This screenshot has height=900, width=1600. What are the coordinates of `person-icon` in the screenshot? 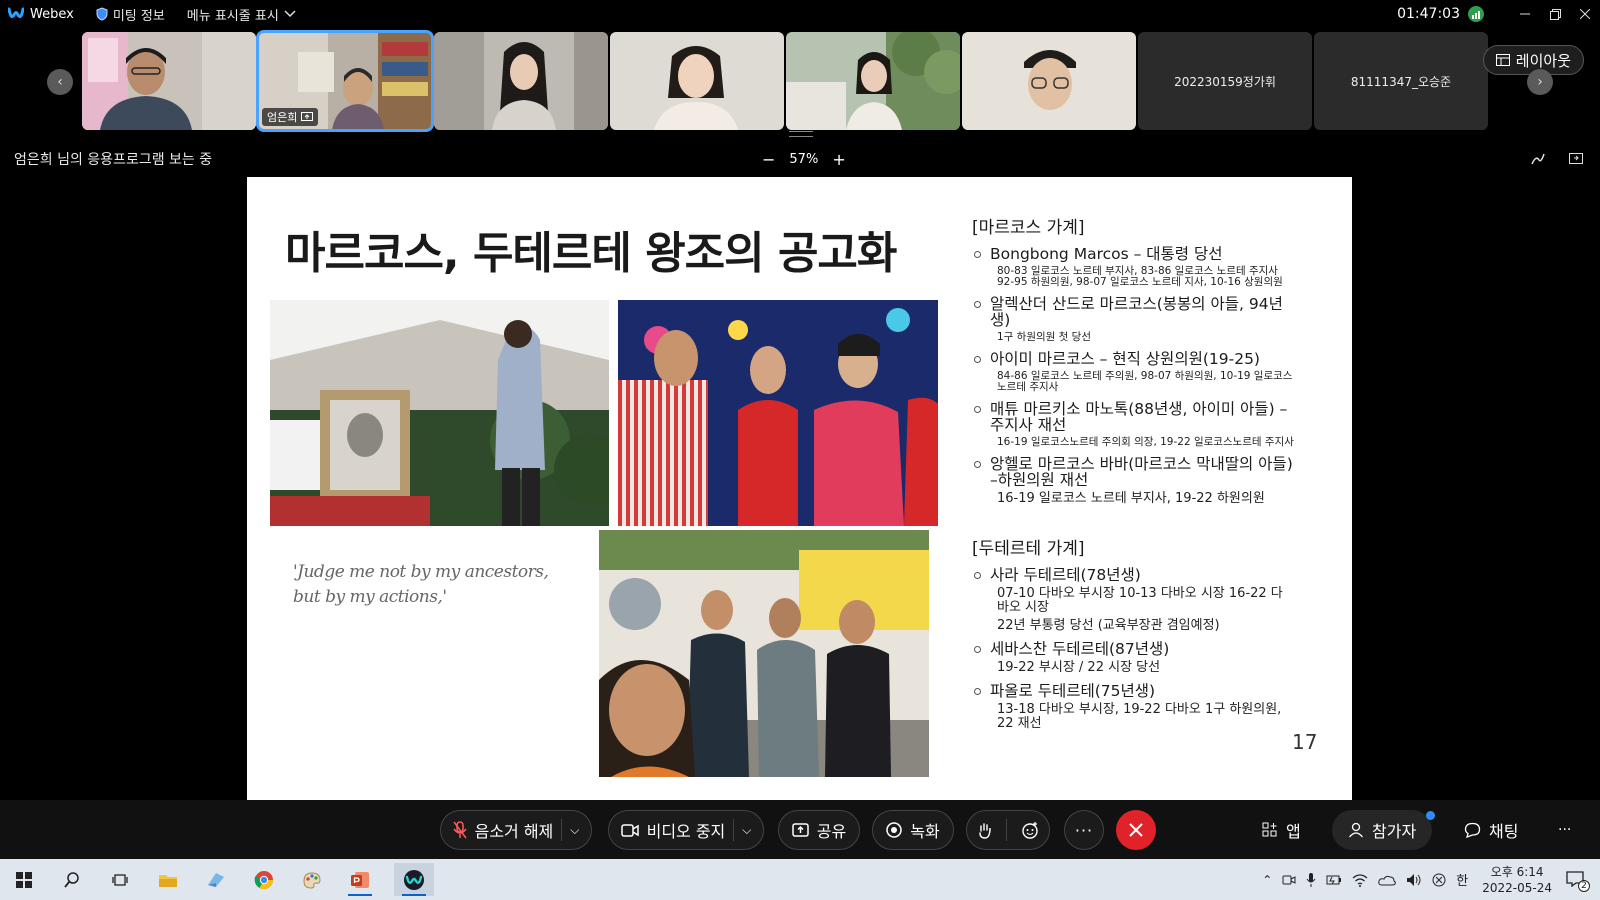 It's located at (1356, 830).